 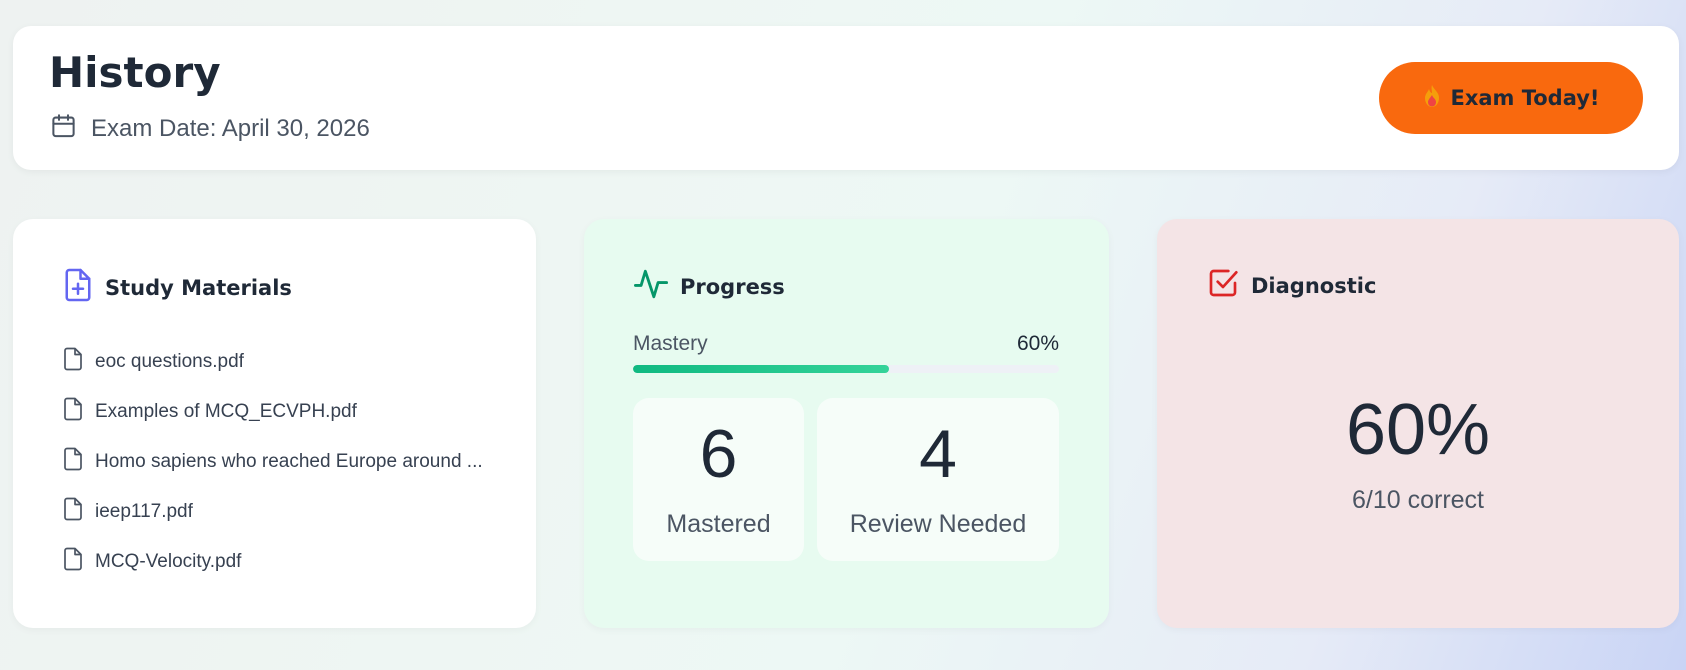 I want to click on review-count: 4, so click(x=938, y=454).